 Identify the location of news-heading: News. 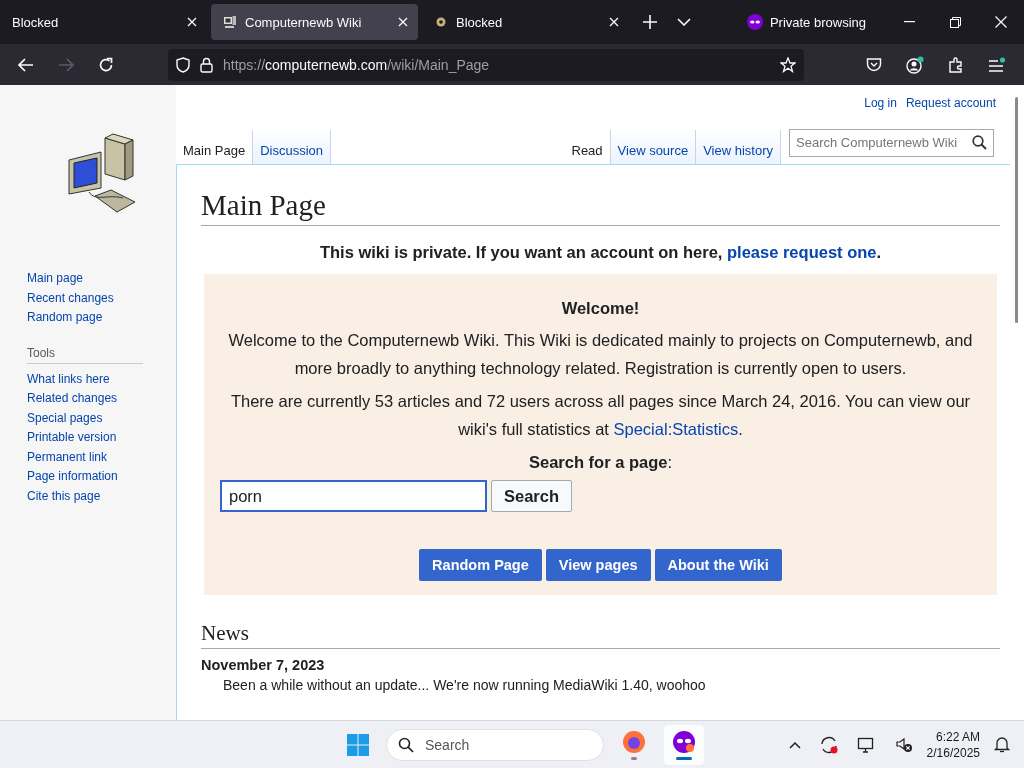
(600, 634).